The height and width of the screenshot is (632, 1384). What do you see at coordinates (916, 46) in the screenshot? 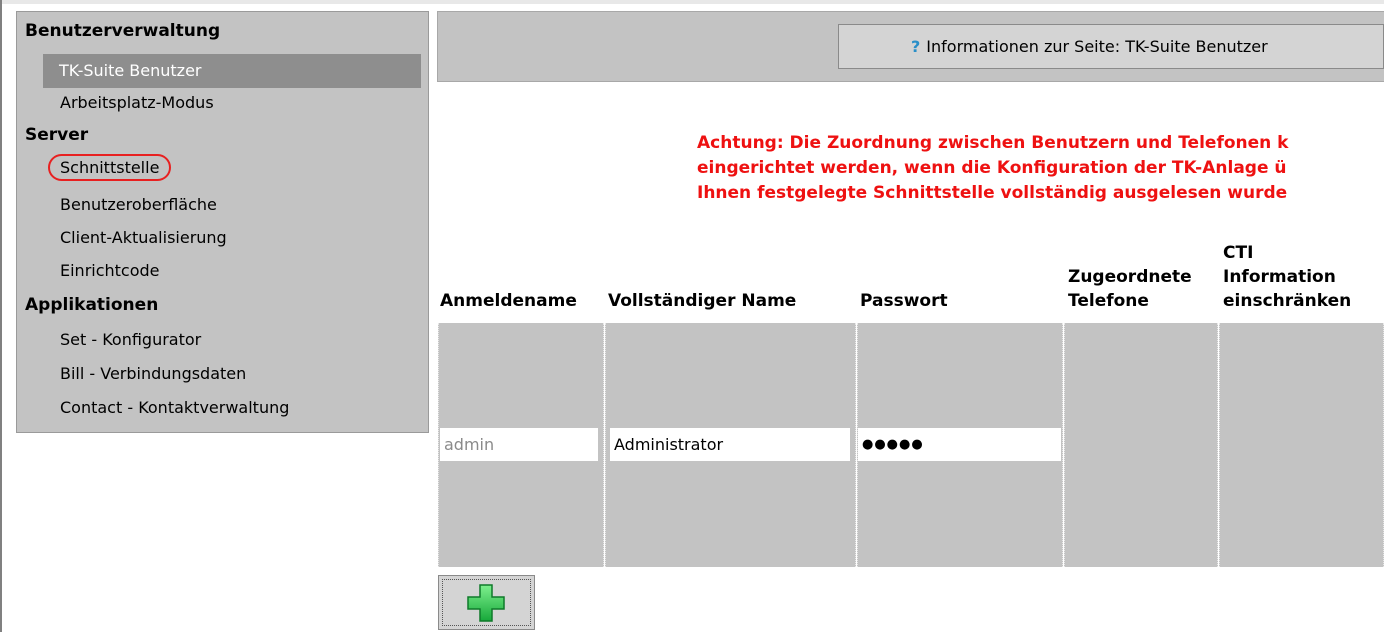
I see `question-icon: ?` at bounding box center [916, 46].